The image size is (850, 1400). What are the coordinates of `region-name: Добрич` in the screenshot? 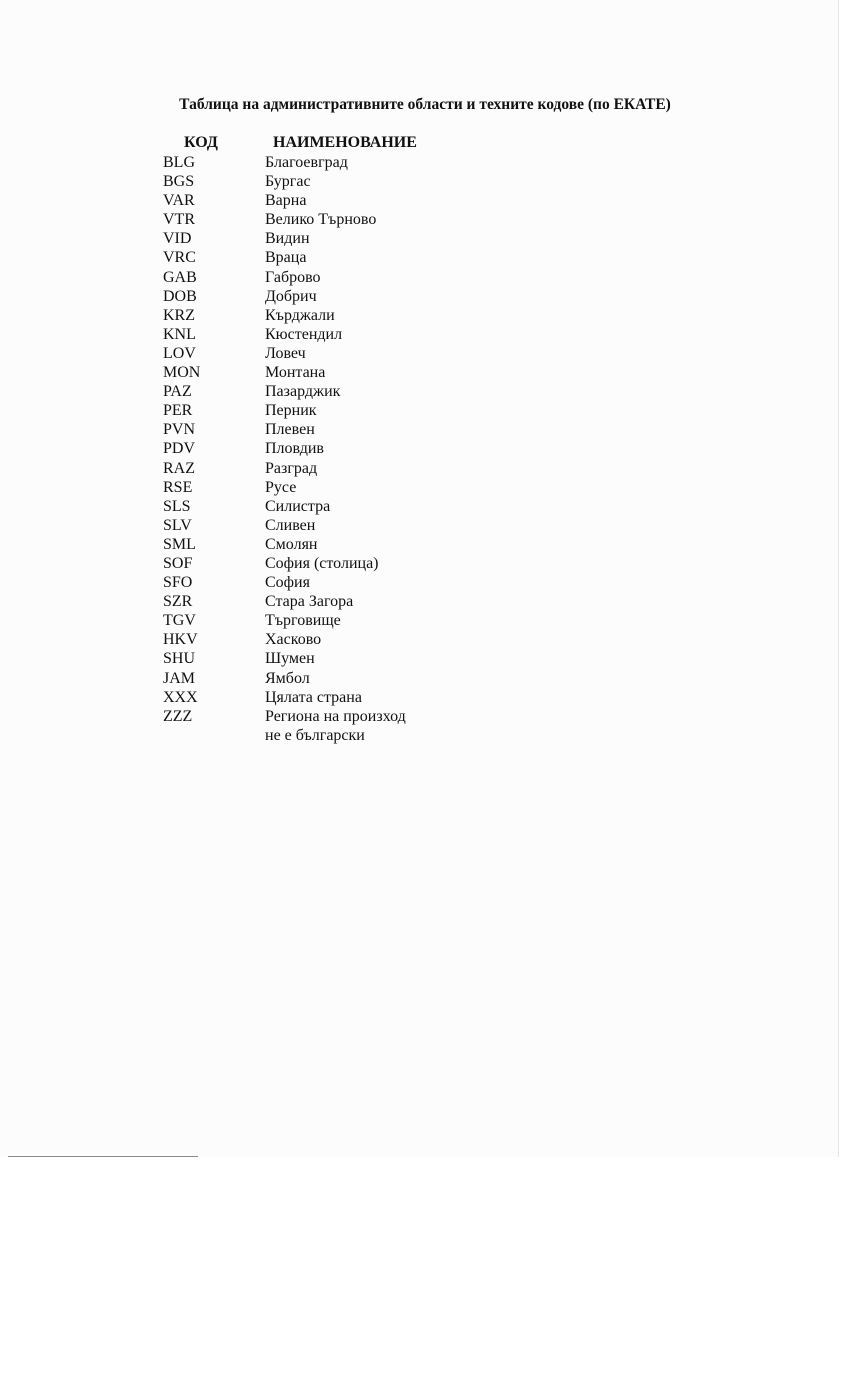 It's located at (291, 296).